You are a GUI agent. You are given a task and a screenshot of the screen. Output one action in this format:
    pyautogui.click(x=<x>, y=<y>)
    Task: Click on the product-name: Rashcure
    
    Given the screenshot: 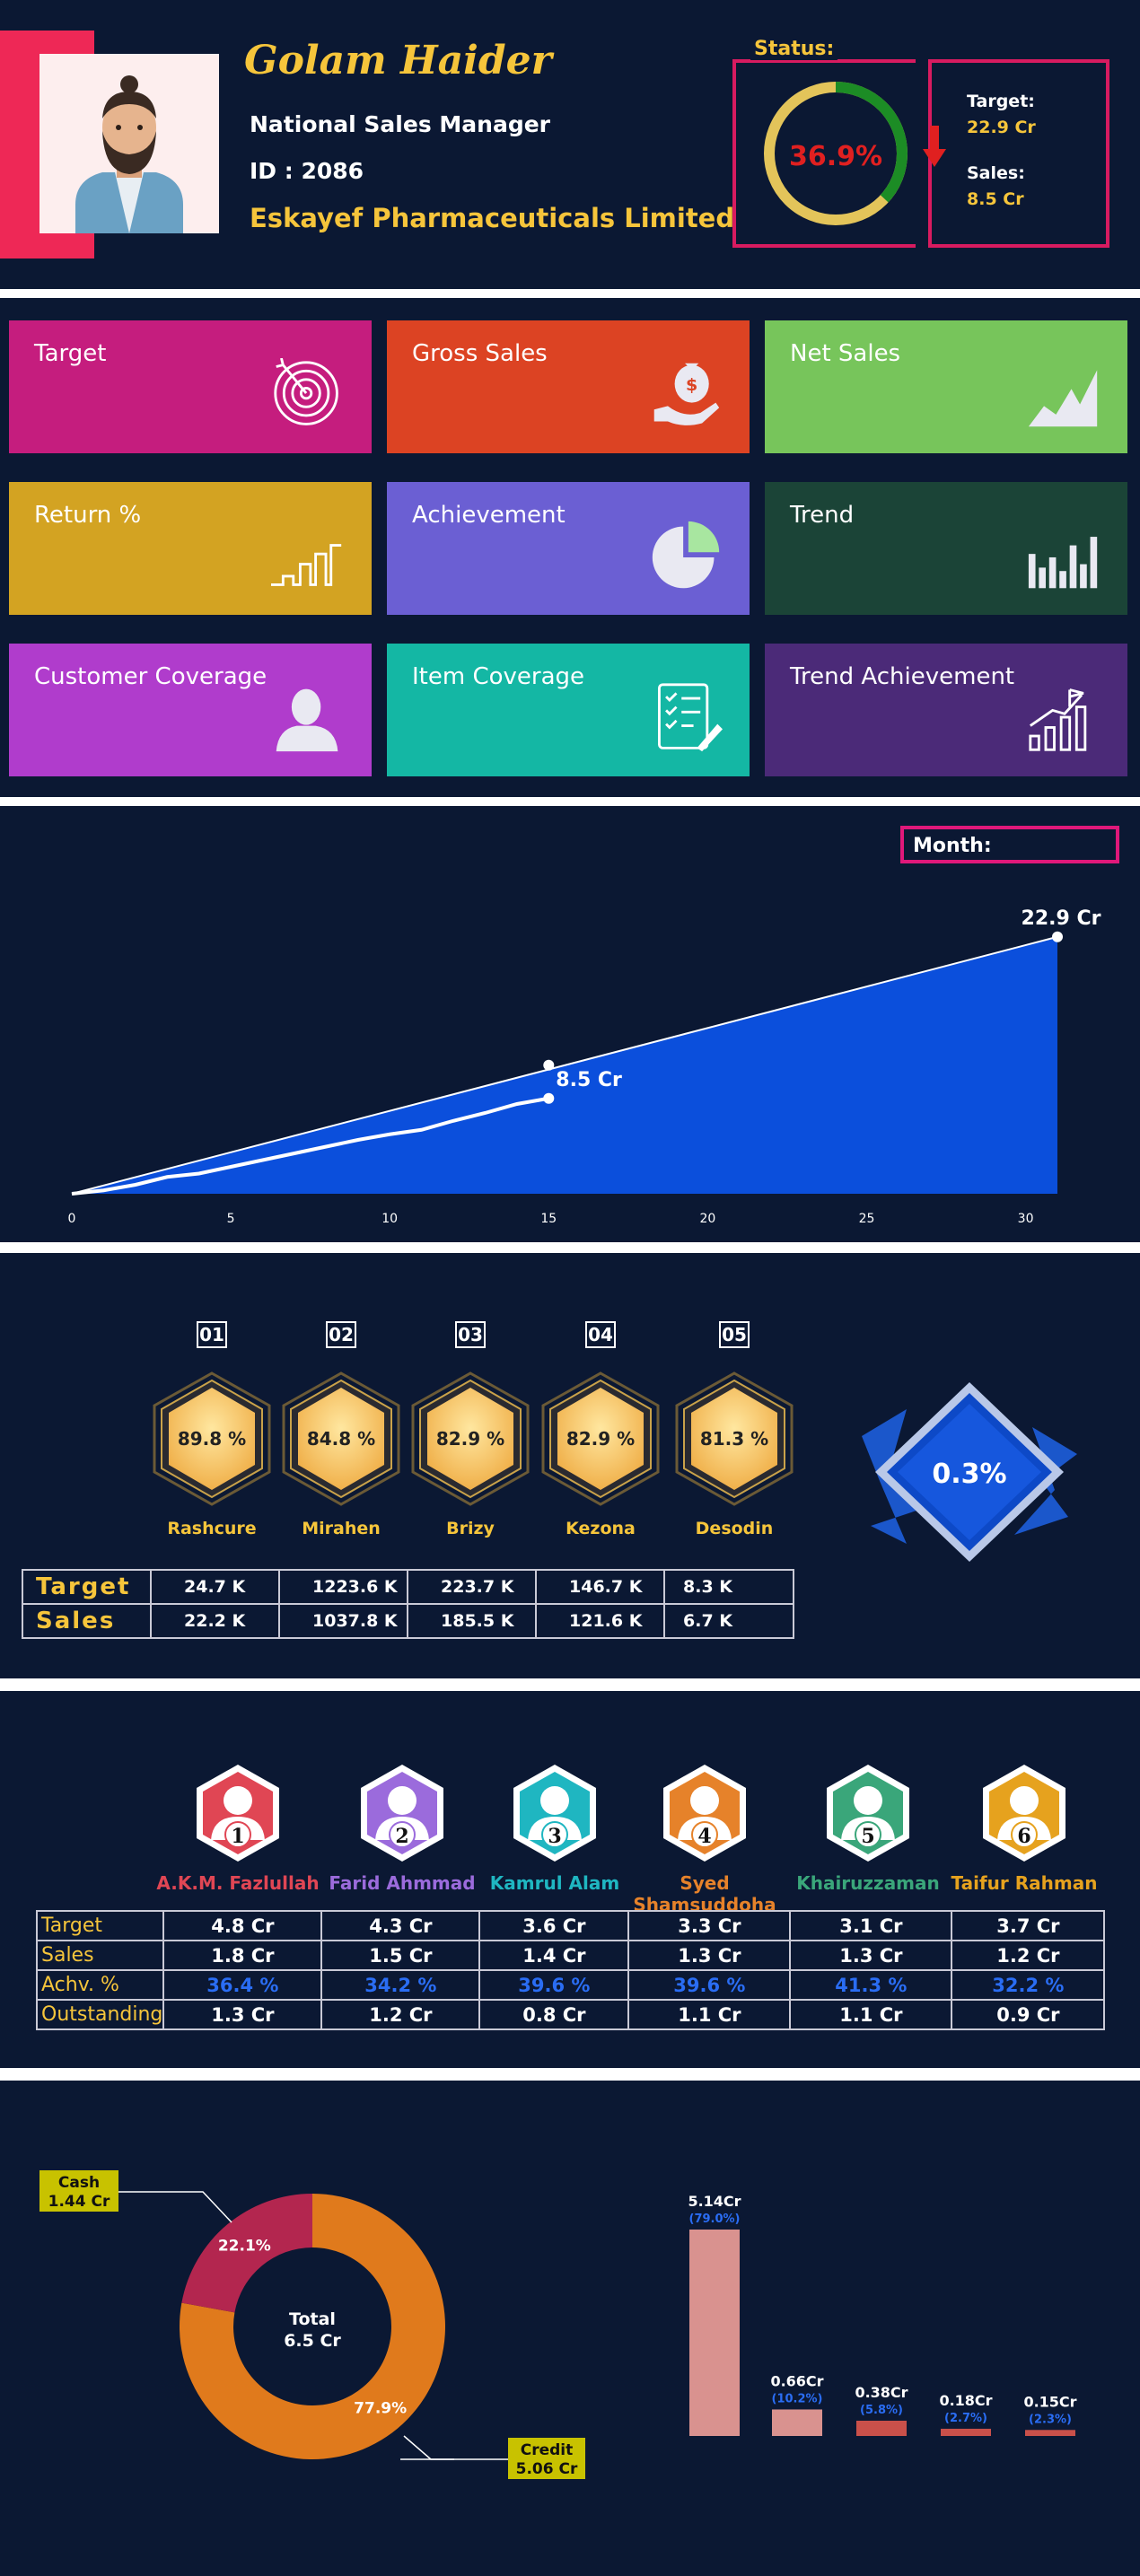 What is the action you would take?
    pyautogui.click(x=212, y=1528)
    